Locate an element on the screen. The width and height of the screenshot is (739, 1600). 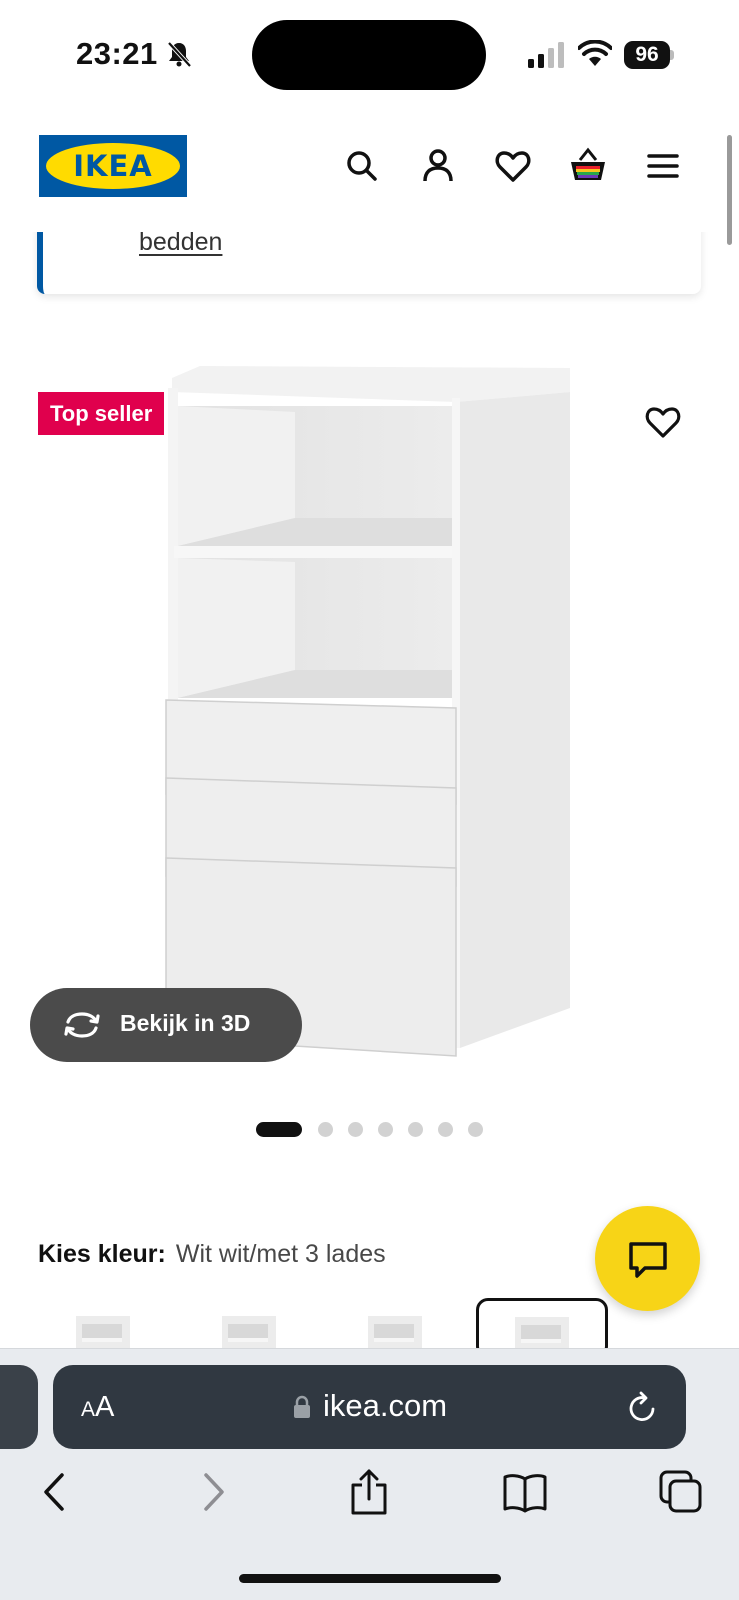
beds-link: bedden is located at coordinates (180, 242).